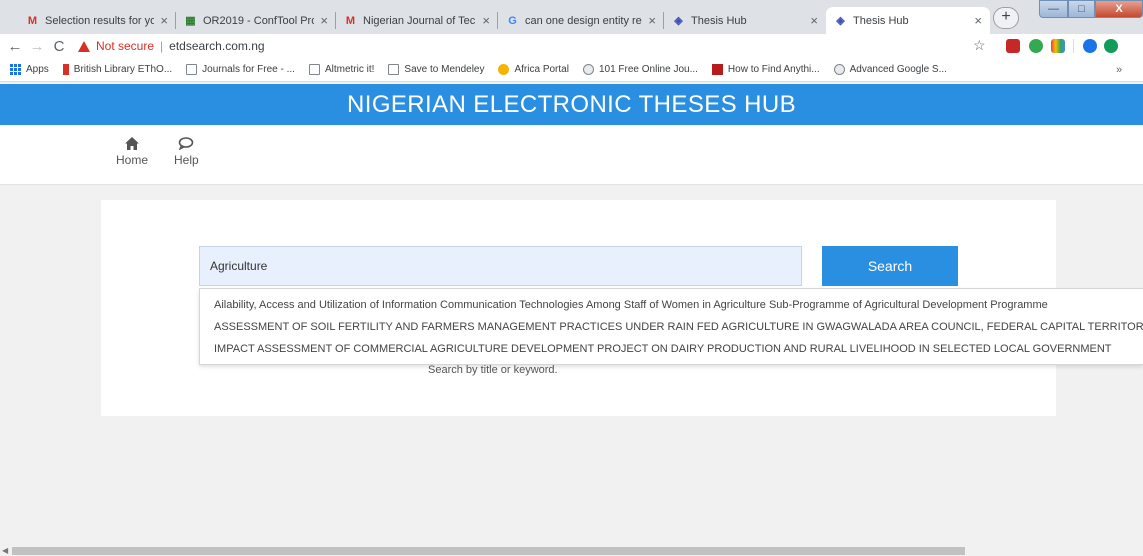  I want to click on bookmark-item: Apps, so click(29, 69).